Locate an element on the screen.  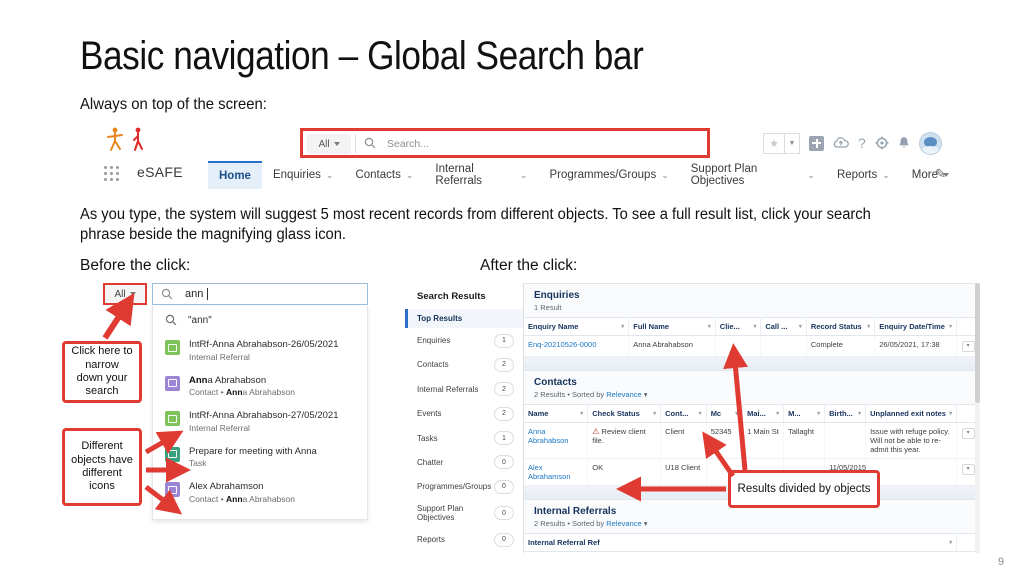
favorites-dropdown-icon: ▼ is located at coordinates (792, 143).